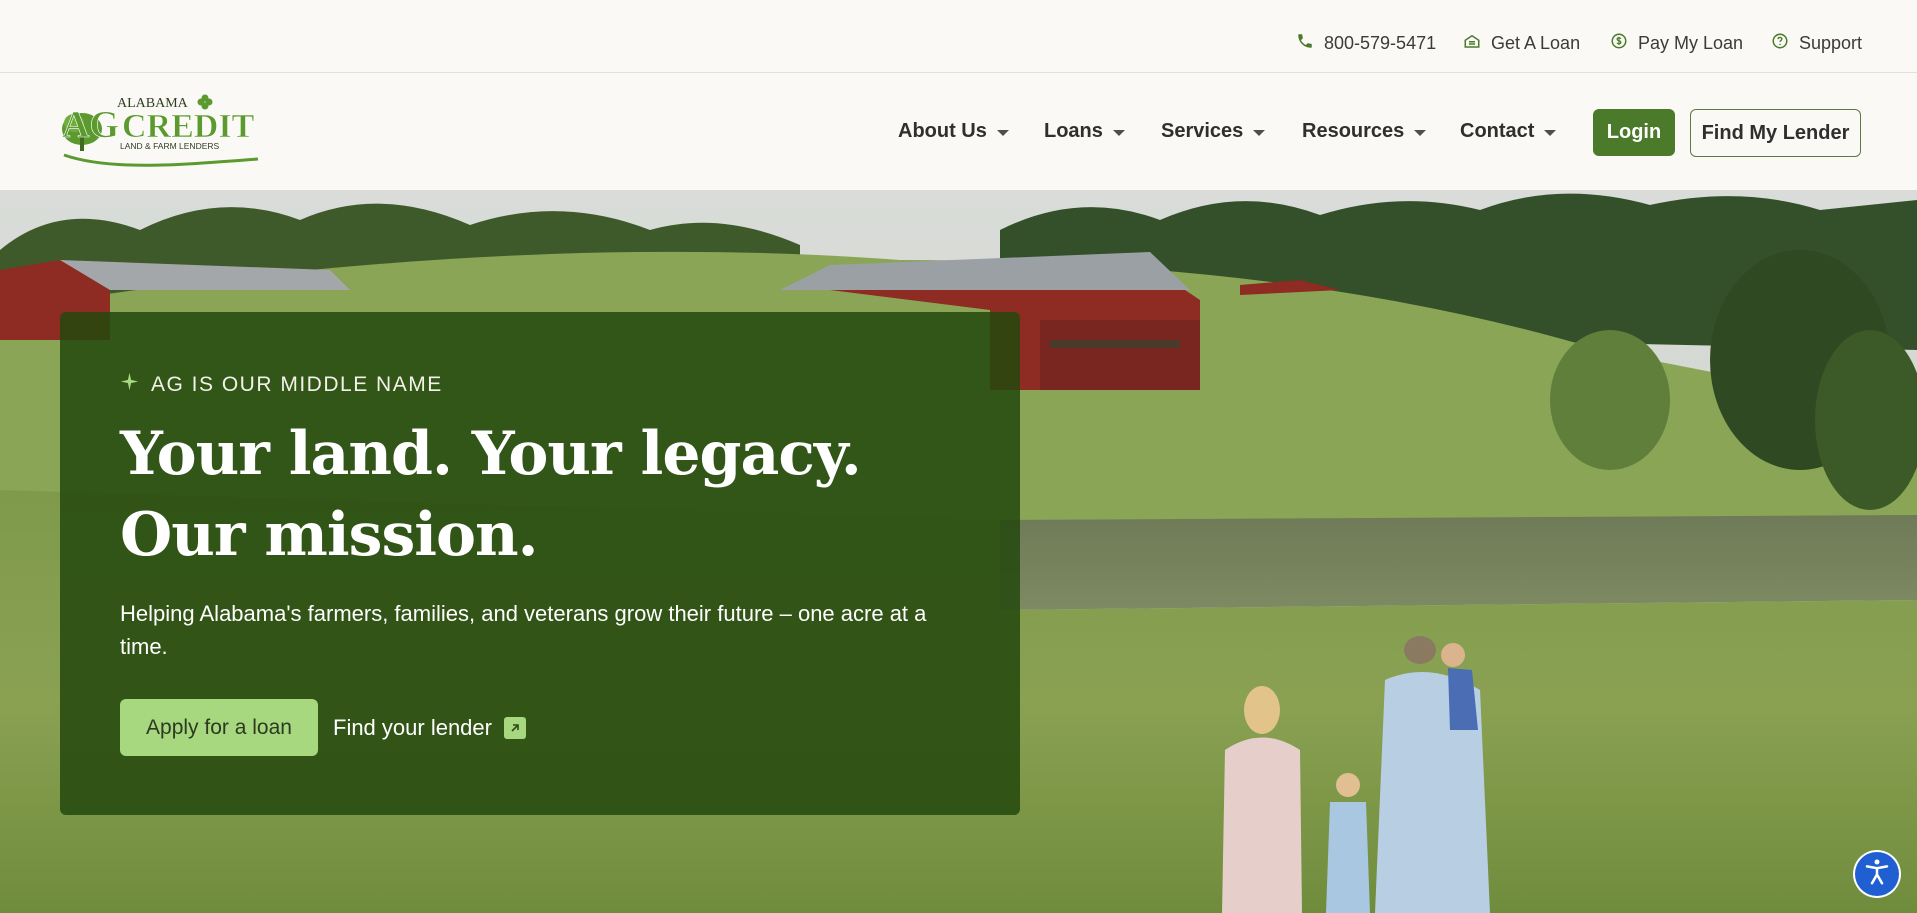 The height and width of the screenshot is (913, 1917). I want to click on find-your-lender-link: Find your lender, so click(429, 727).